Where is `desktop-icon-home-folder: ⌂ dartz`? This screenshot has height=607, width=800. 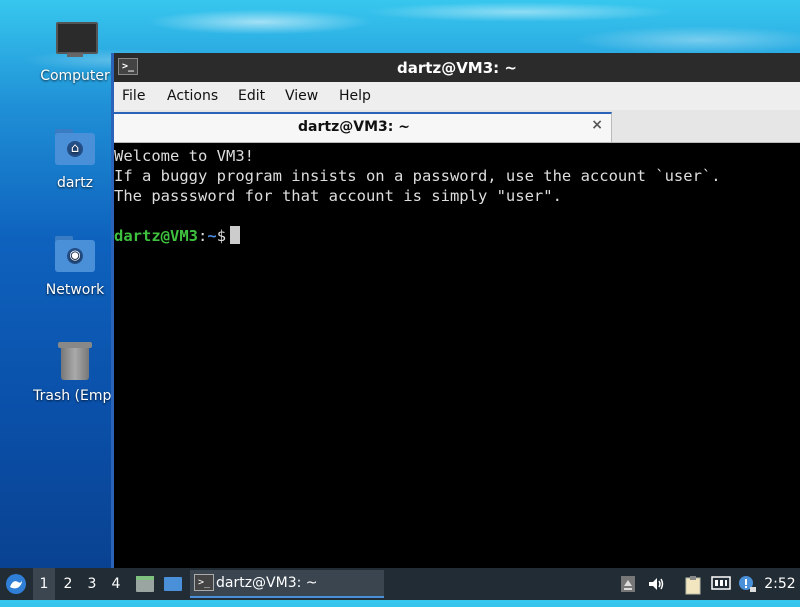
desktop-icon-home-folder: ⌂ dartz is located at coordinates (75, 158).